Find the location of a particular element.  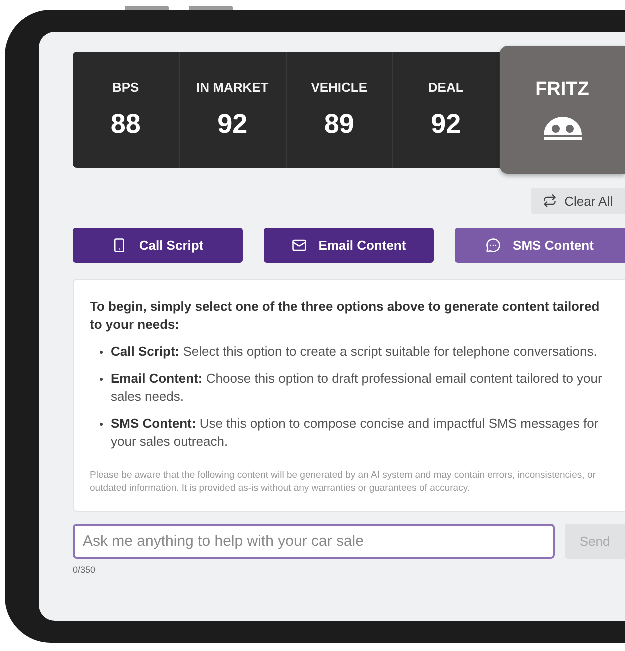

mode-button: Email Content is located at coordinates (349, 245).